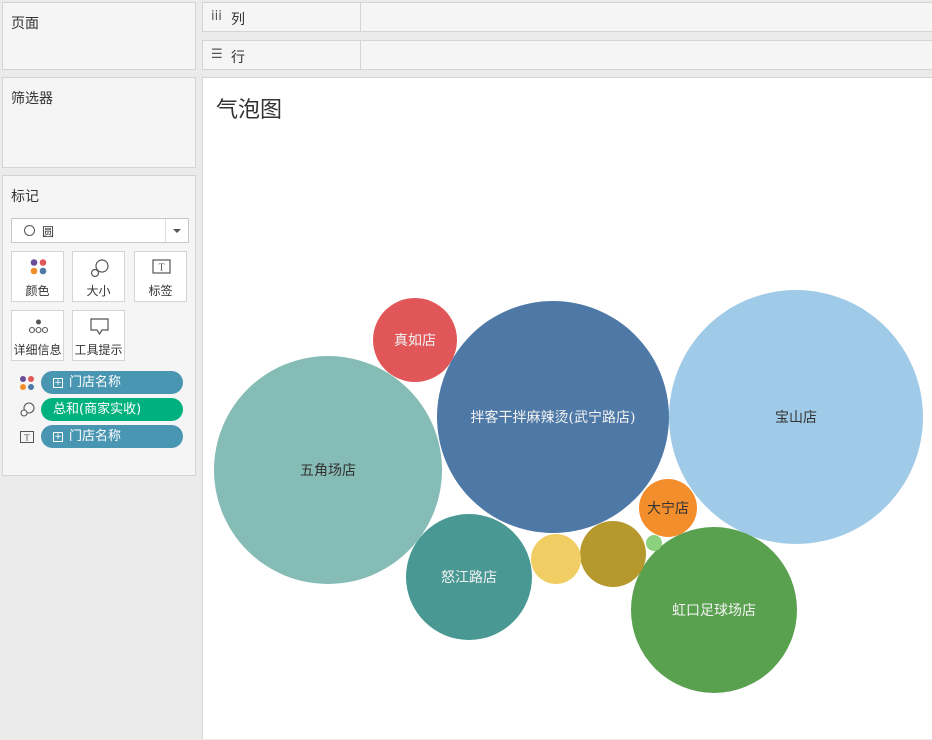 This screenshot has width=932, height=740. I want to click on bubble-label: 大宁店, so click(668, 508).